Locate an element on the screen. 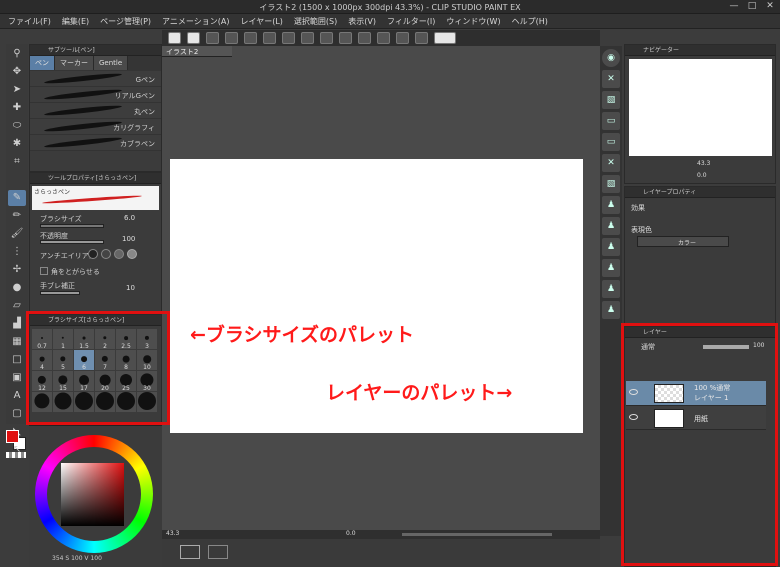  opacity-slider is located at coordinates (72, 242).